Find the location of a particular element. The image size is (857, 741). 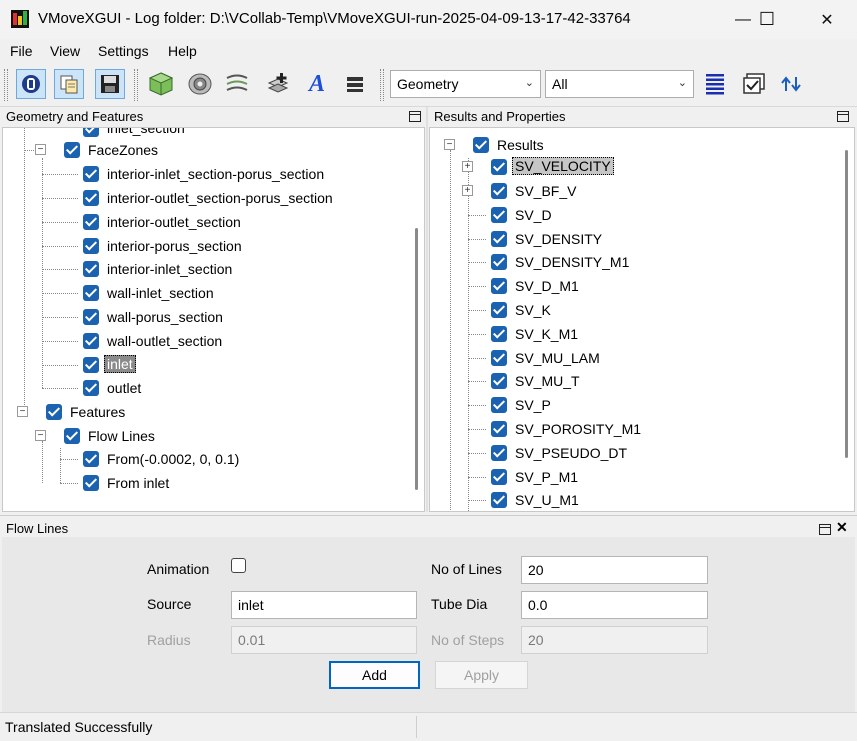

tree-item: SV_PSEUDO_DT is located at coordinates (571, 453).